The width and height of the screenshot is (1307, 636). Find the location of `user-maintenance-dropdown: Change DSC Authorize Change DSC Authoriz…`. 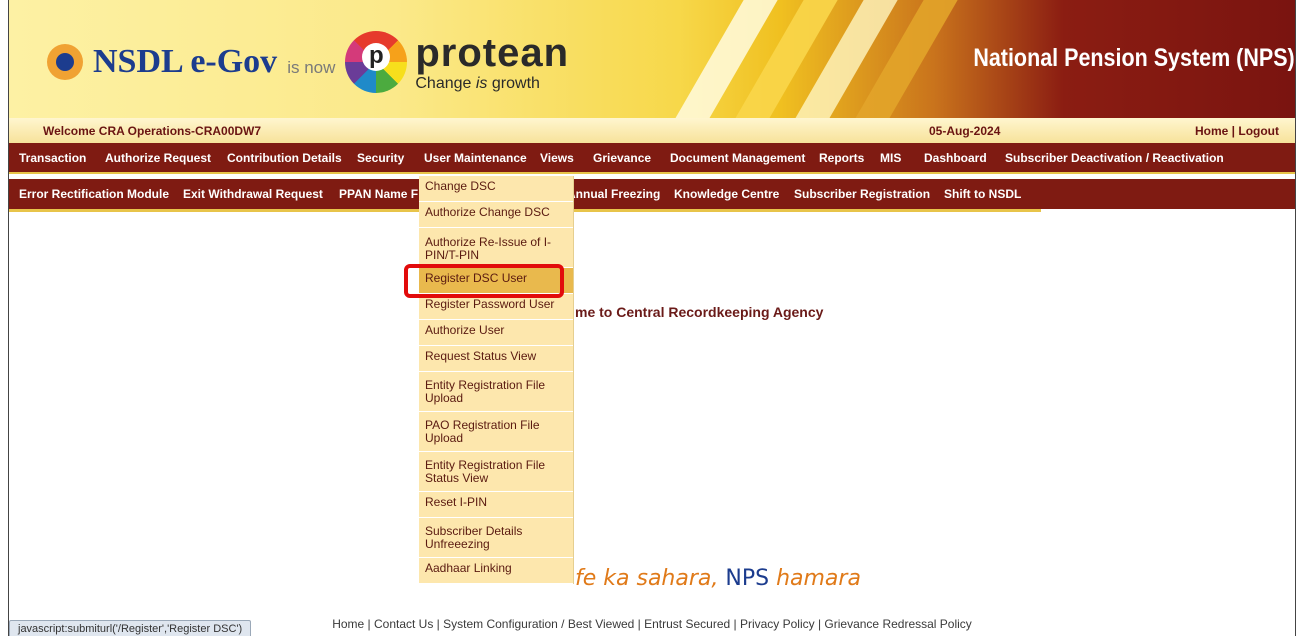

user-maintenance-dropdown: Change DSC Authorize Change DSC Authoriz… is located at coordinates (496, 380).